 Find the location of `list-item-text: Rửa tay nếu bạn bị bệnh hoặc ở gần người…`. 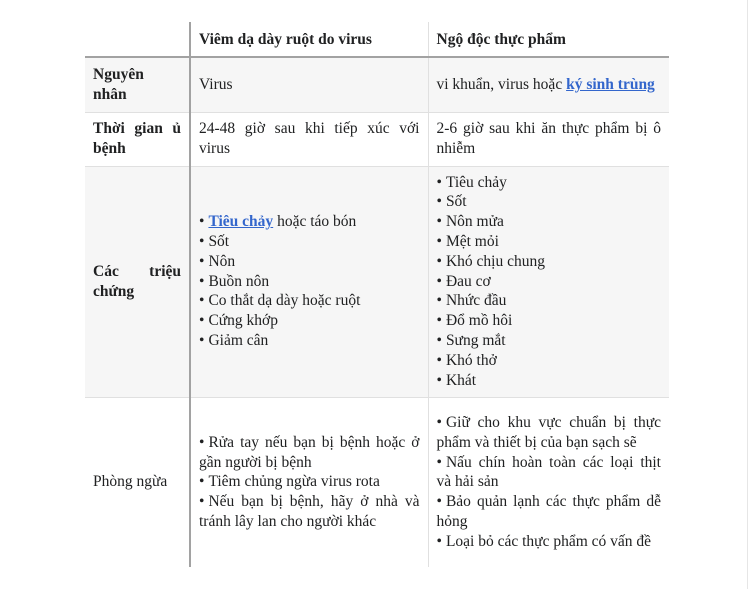

list-item-text: Rửa tay nếu bạn bị bệnh hoặc ở gần người… is located at coordinates (309, 452).